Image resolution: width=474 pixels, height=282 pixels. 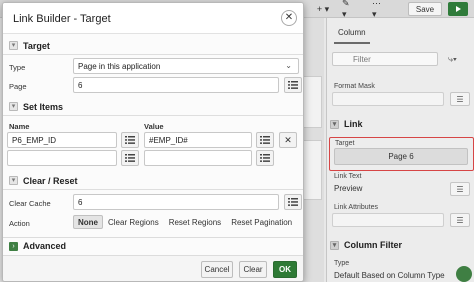 What do you see at coordinates (379, 9) in the screenshot?
I see `more-menu-button: ⋯ ▾` at bounding box center [379, 9].